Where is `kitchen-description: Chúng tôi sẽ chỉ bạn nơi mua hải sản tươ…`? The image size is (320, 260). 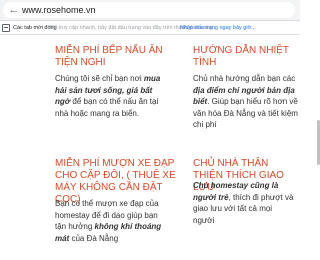 kitchen-description: Chúng tôi sẽ chỉ bạn nơi mua hải sản tươ… is located at coordinates (108, 96).